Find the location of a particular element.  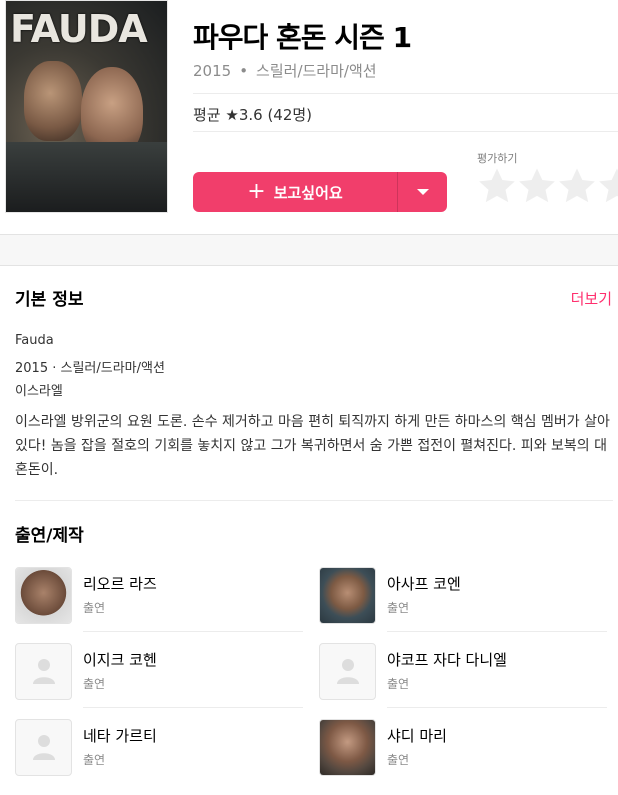

title-meta: 2015 • 스릴러/드라마/액션 is located at coordinates (285, 70).